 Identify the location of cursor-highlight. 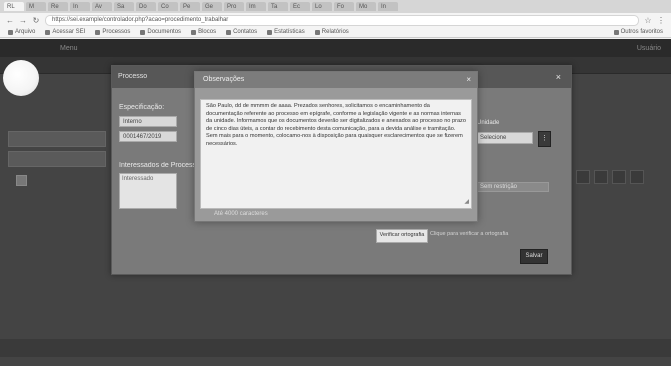
(21, 78).